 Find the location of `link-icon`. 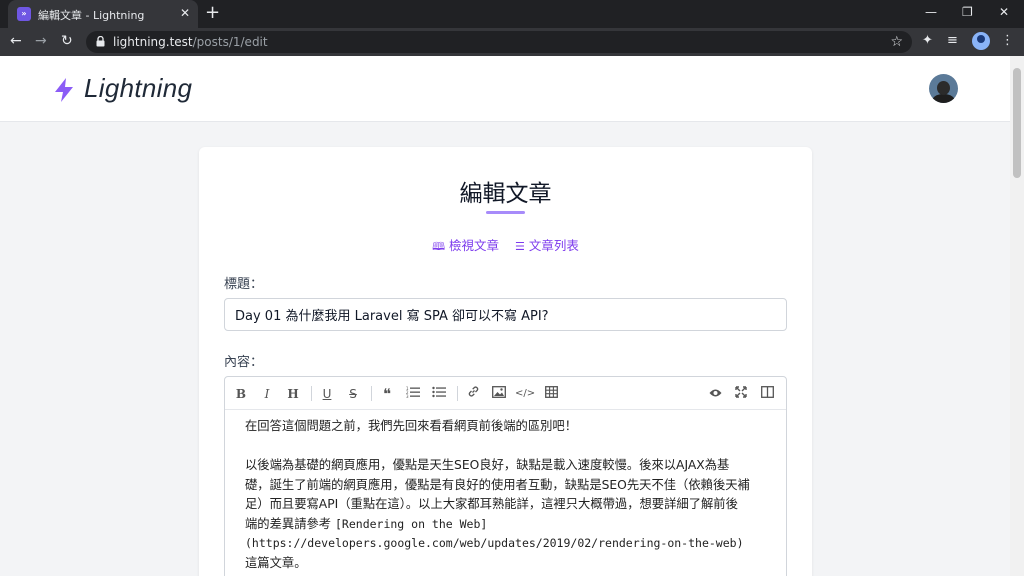

link-icon is located at coordinates (473, 391).